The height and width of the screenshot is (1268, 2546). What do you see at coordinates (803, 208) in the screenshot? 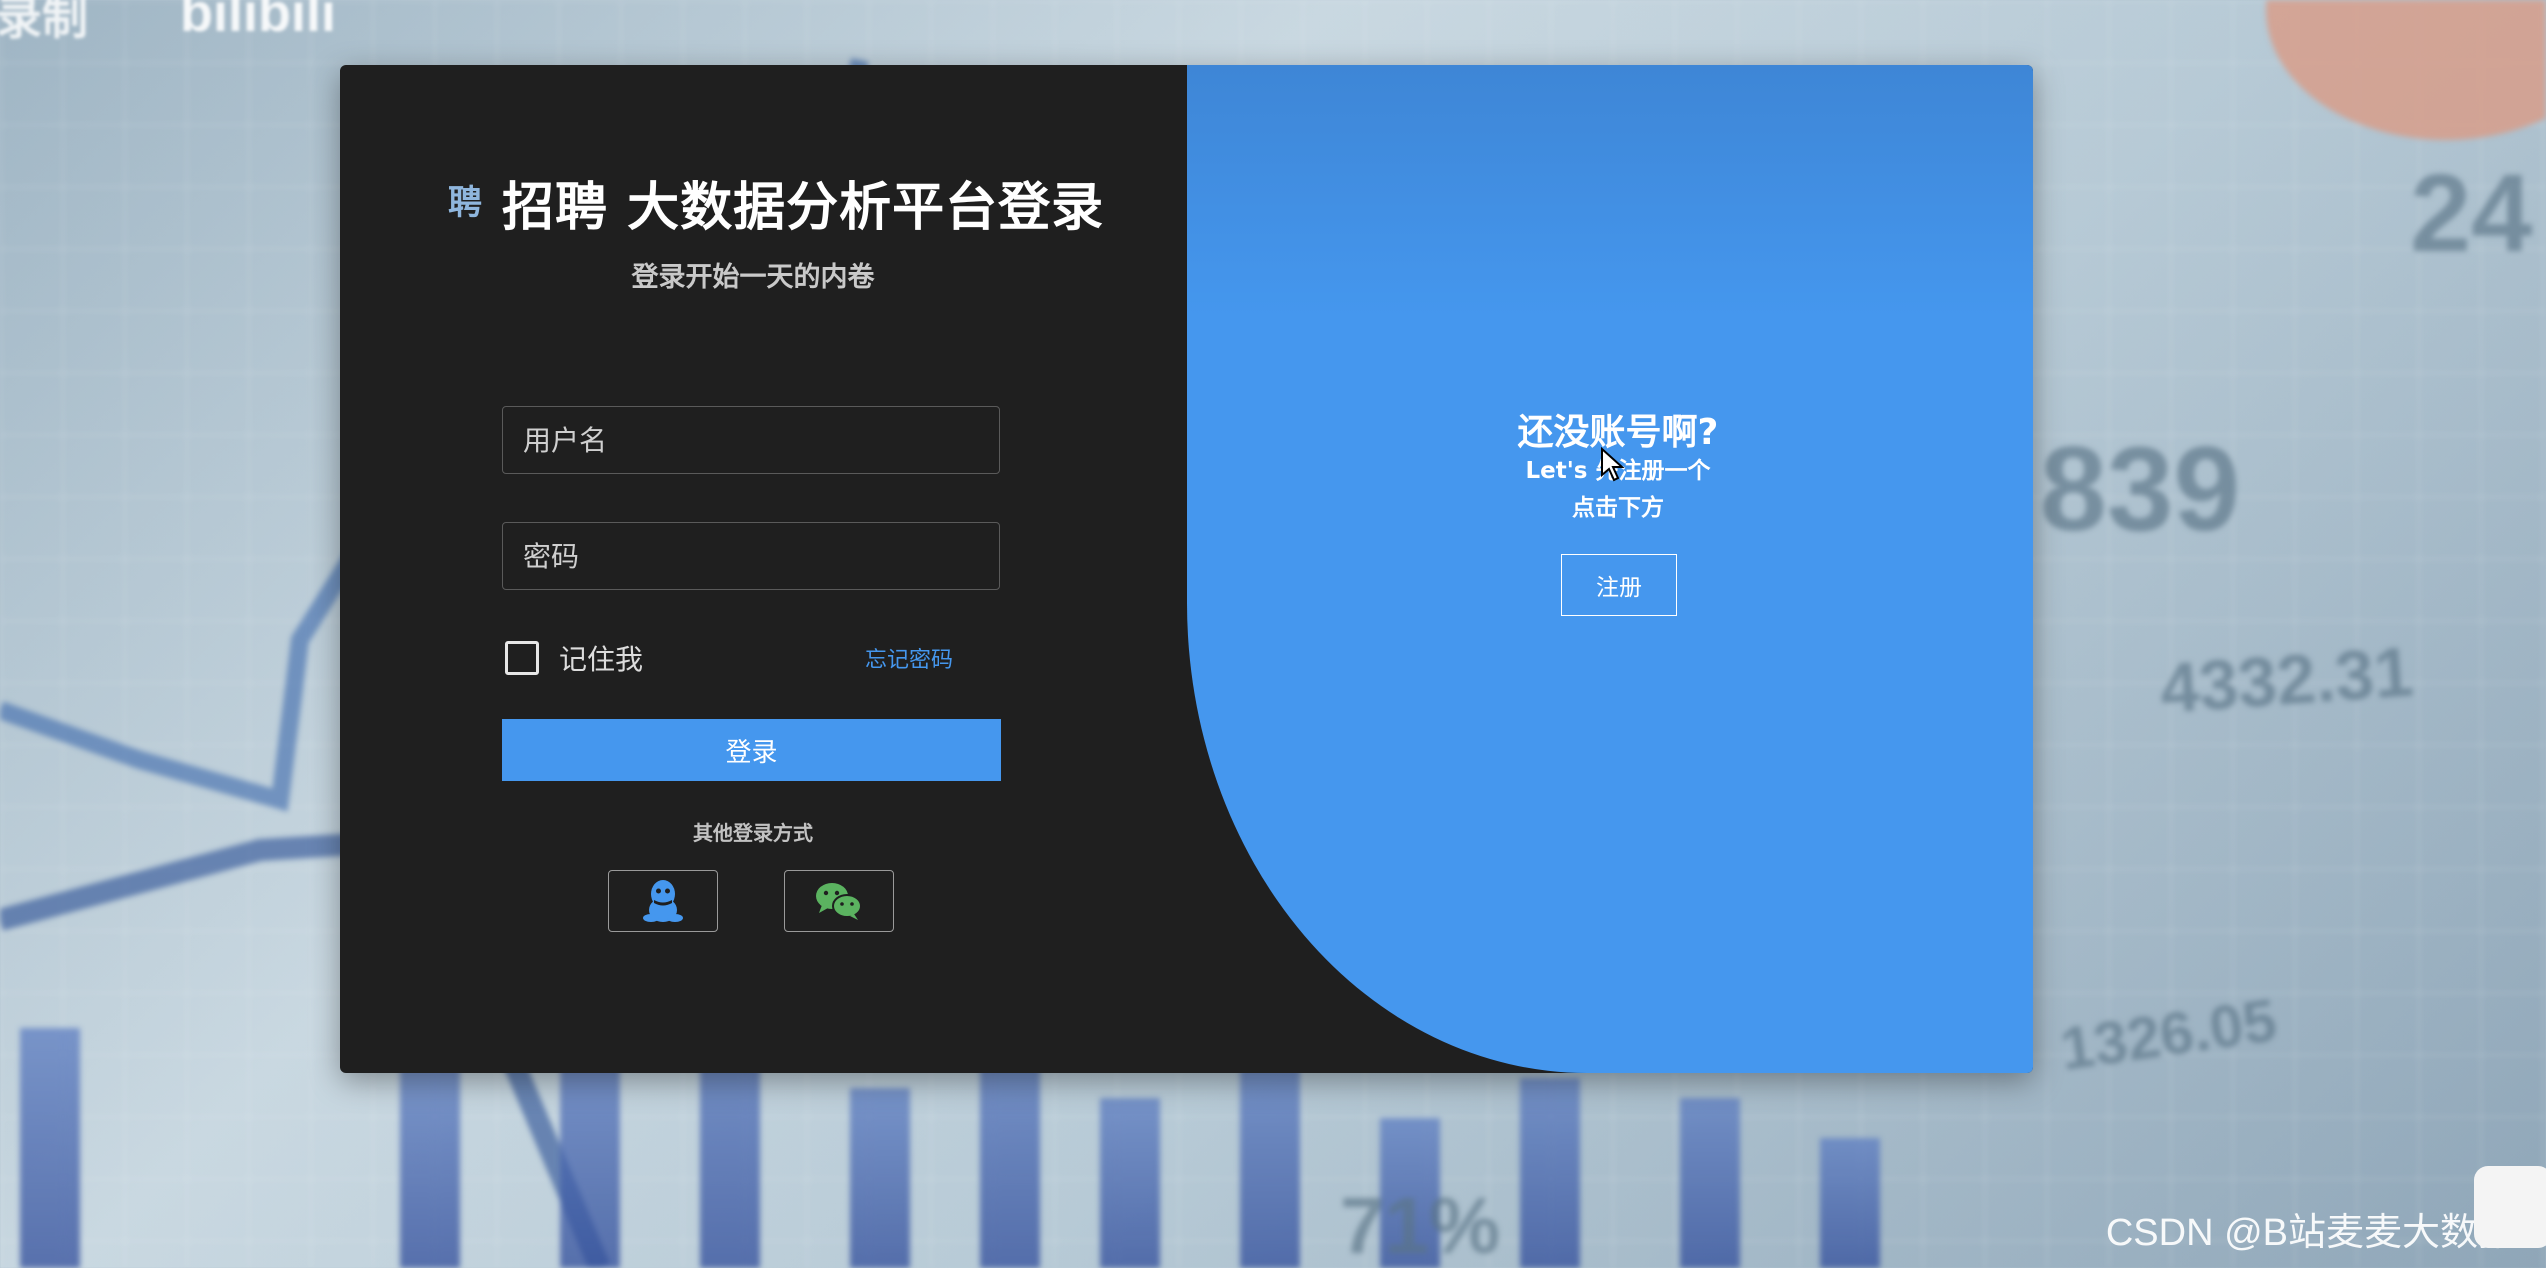
I see `page-title: 招聘 大数据分析平台登录` at bounding box center [803, 208].